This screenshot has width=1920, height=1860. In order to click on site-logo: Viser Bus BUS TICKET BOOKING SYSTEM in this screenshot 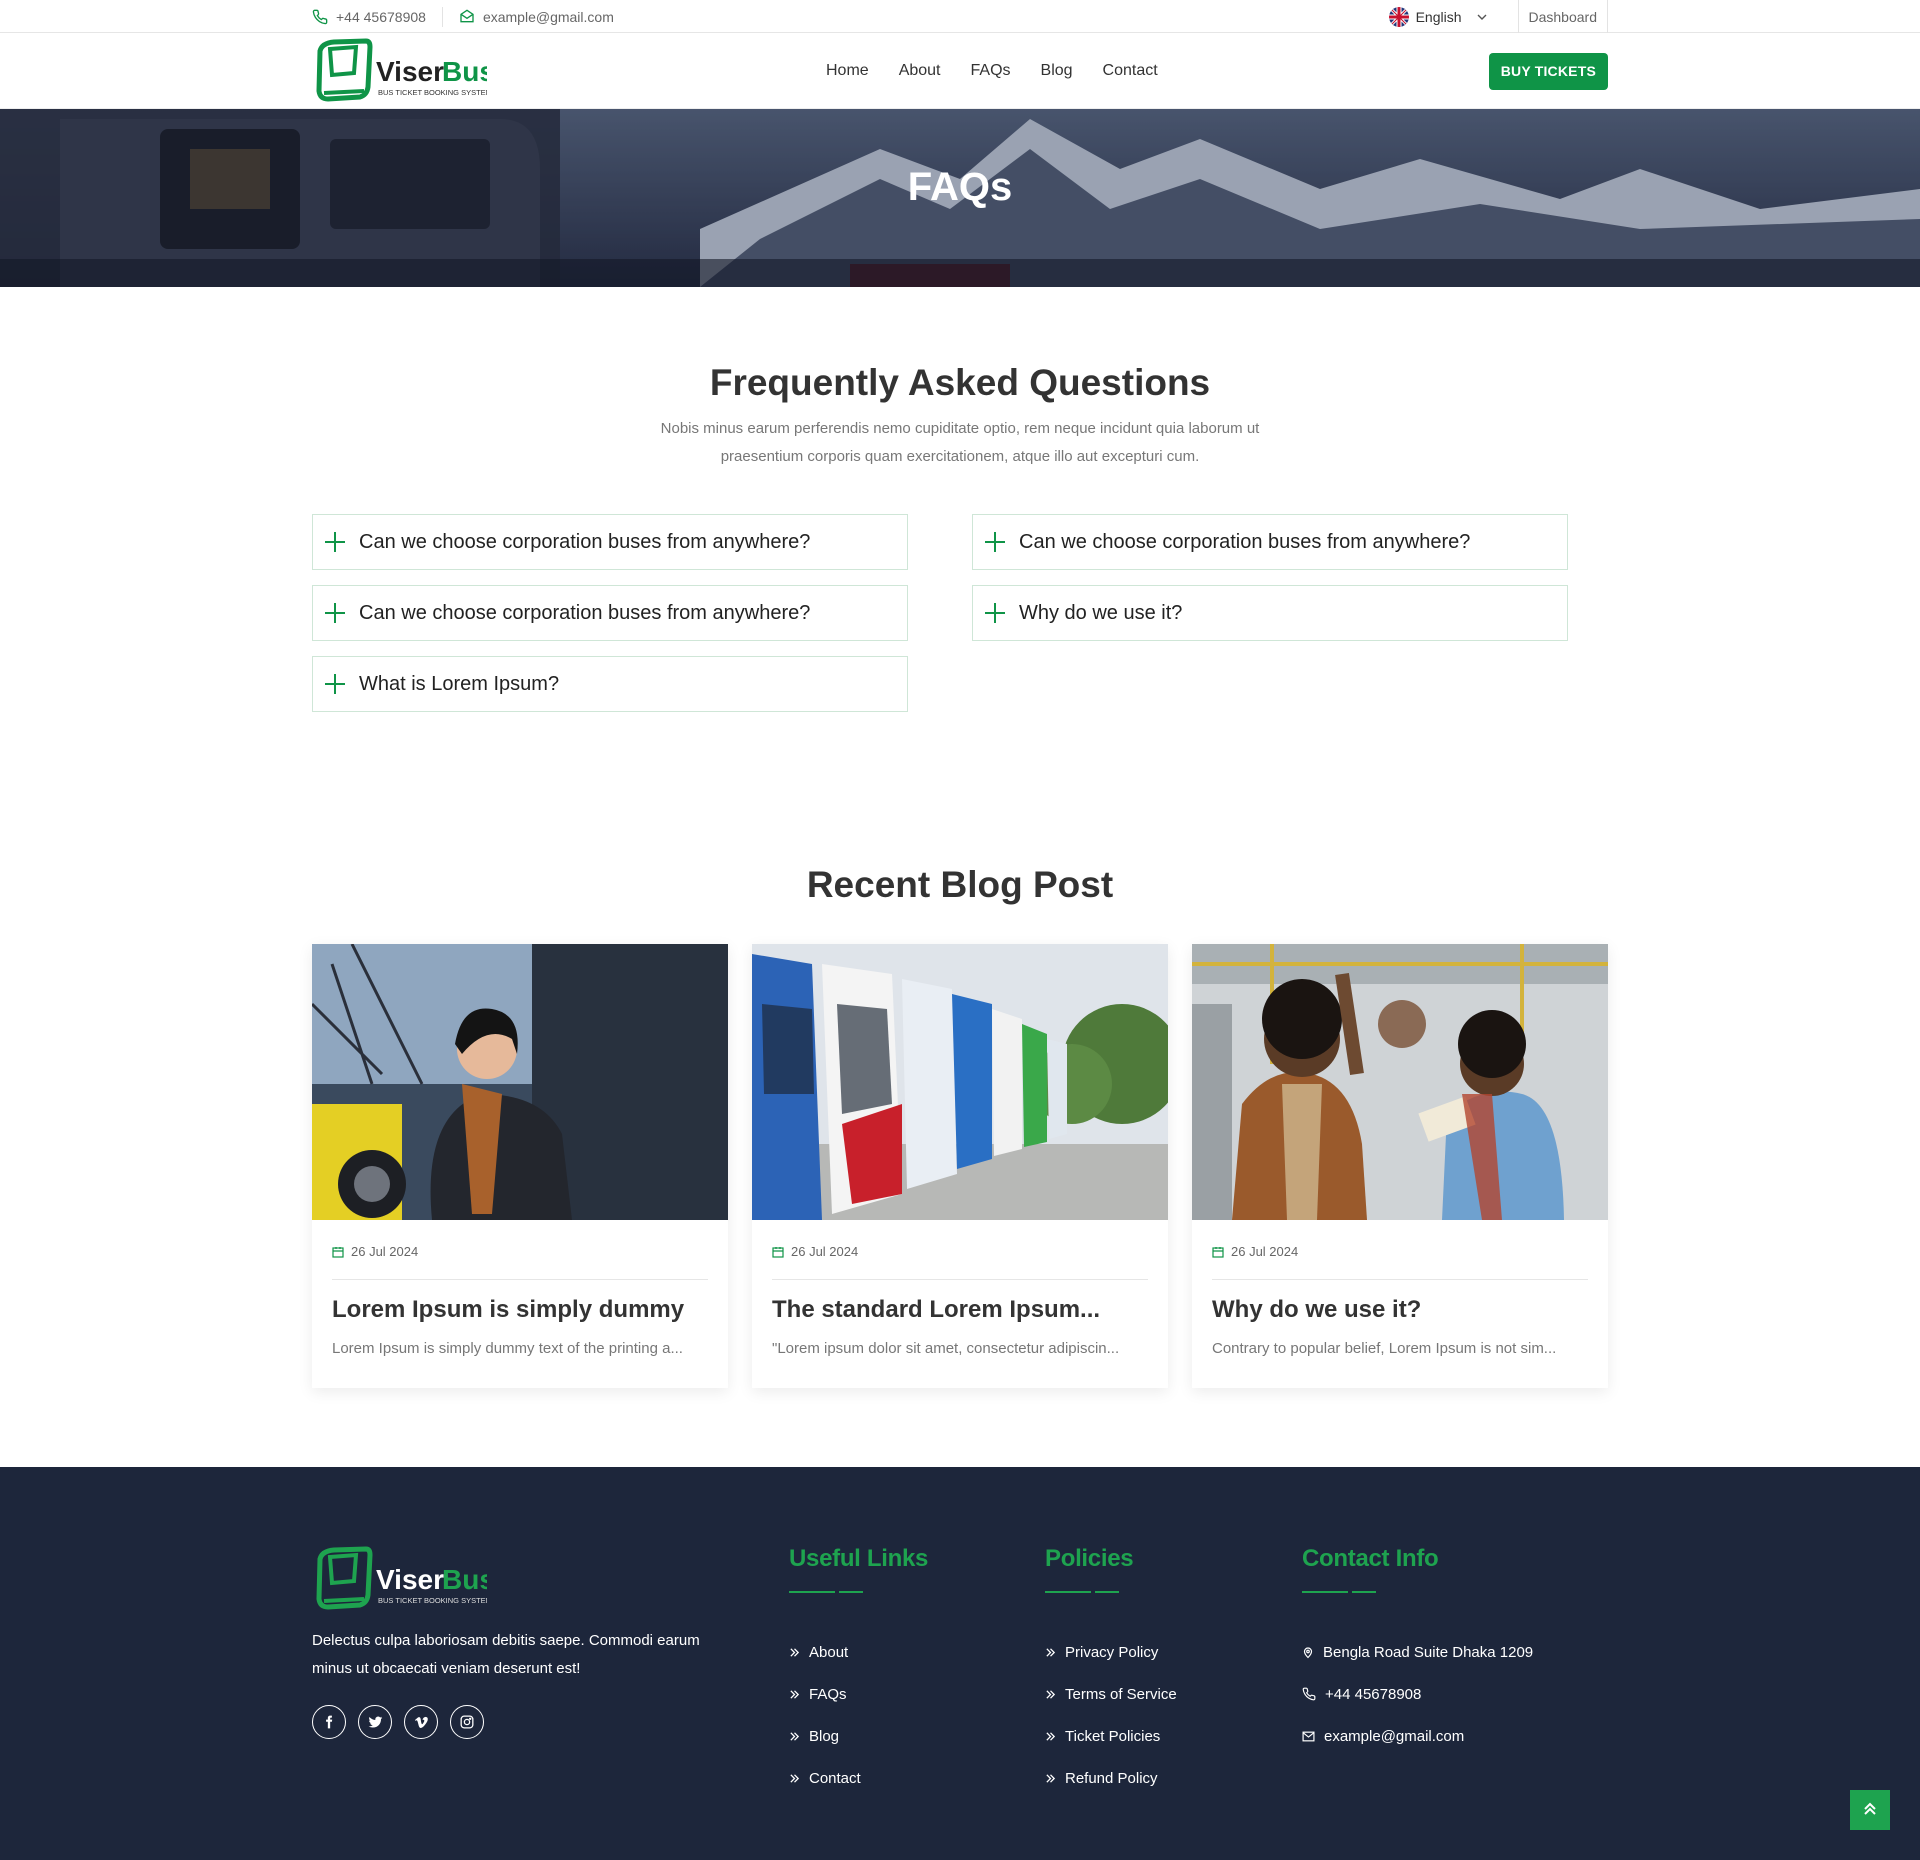, I will do `click(399, 71)`.